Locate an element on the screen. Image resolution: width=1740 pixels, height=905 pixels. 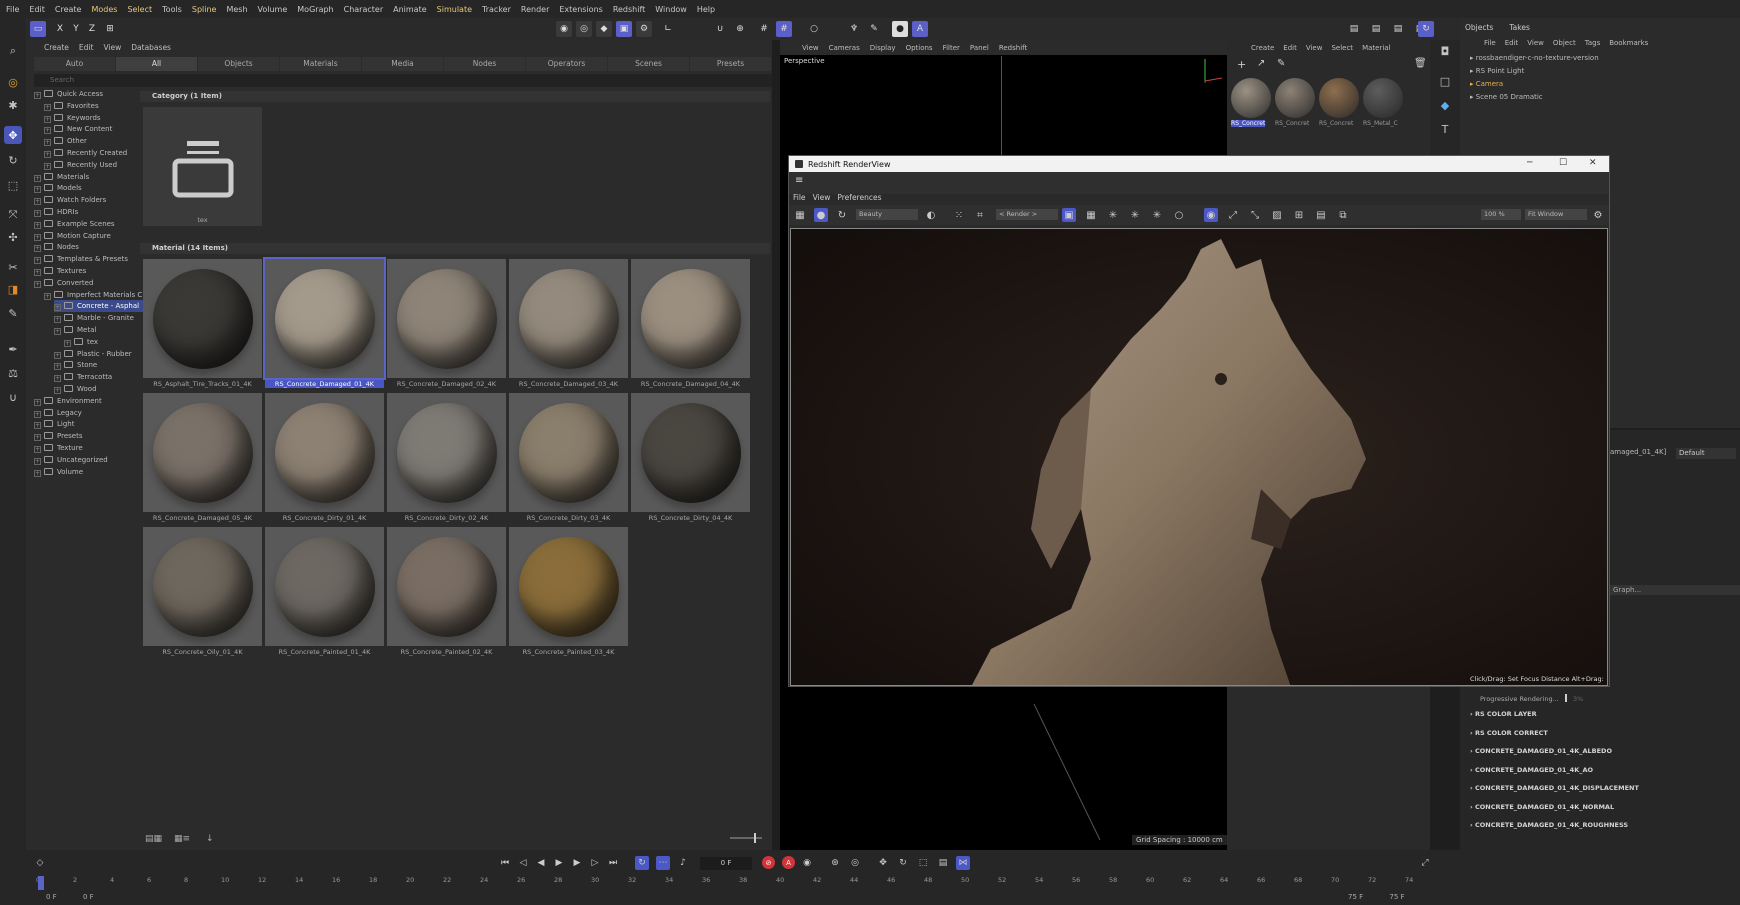
tree-item: + Marble - Granite is located at coordinates (99, 318).